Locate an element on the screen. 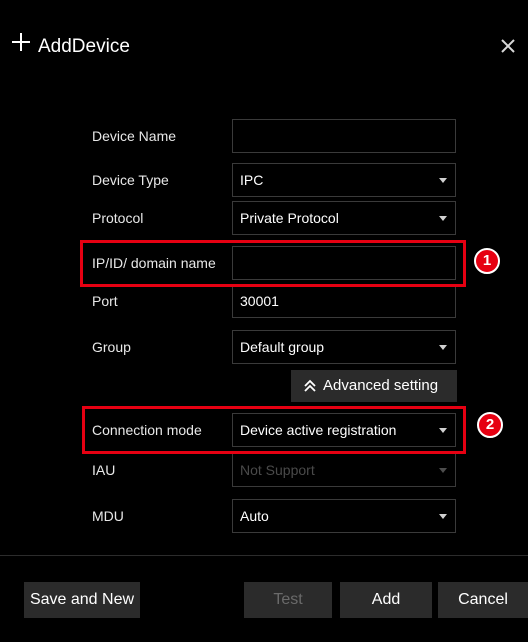 This screenshot has height=642, width=528. close-icon is located at coordinates (508, 46).